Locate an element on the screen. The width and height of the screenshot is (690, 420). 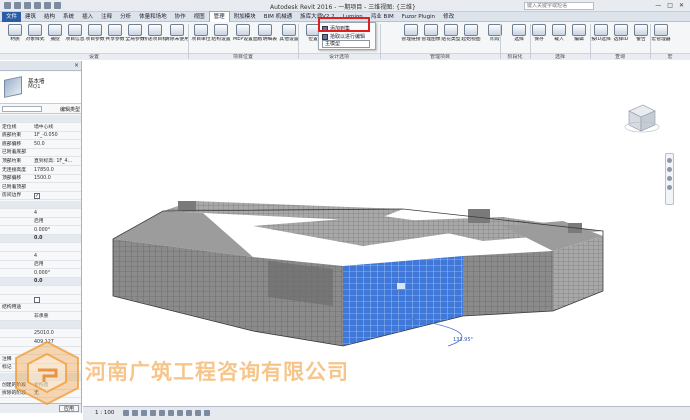
property-row: 无连接高度 17850.0 is located at coordinates (40, 171).